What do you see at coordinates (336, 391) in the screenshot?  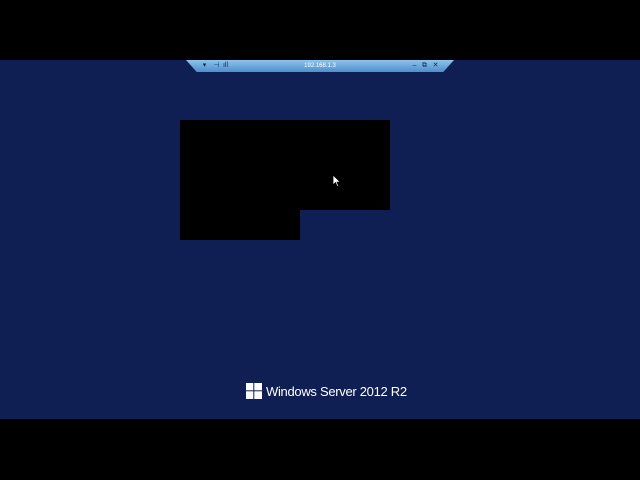 I see `brand-text: Windows Server 2012 R2` at bounding box center [336, 391].